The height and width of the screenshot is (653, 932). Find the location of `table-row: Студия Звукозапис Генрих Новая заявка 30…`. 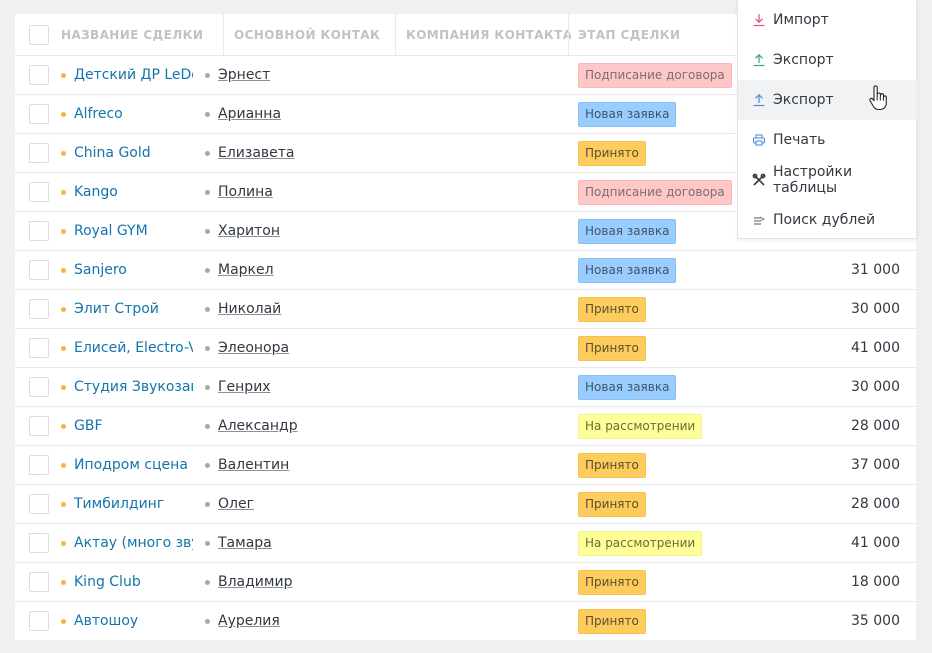

table-row: Студия Звукозапис Генрих Новая заявка 30… is located at coordinates (465, 387).